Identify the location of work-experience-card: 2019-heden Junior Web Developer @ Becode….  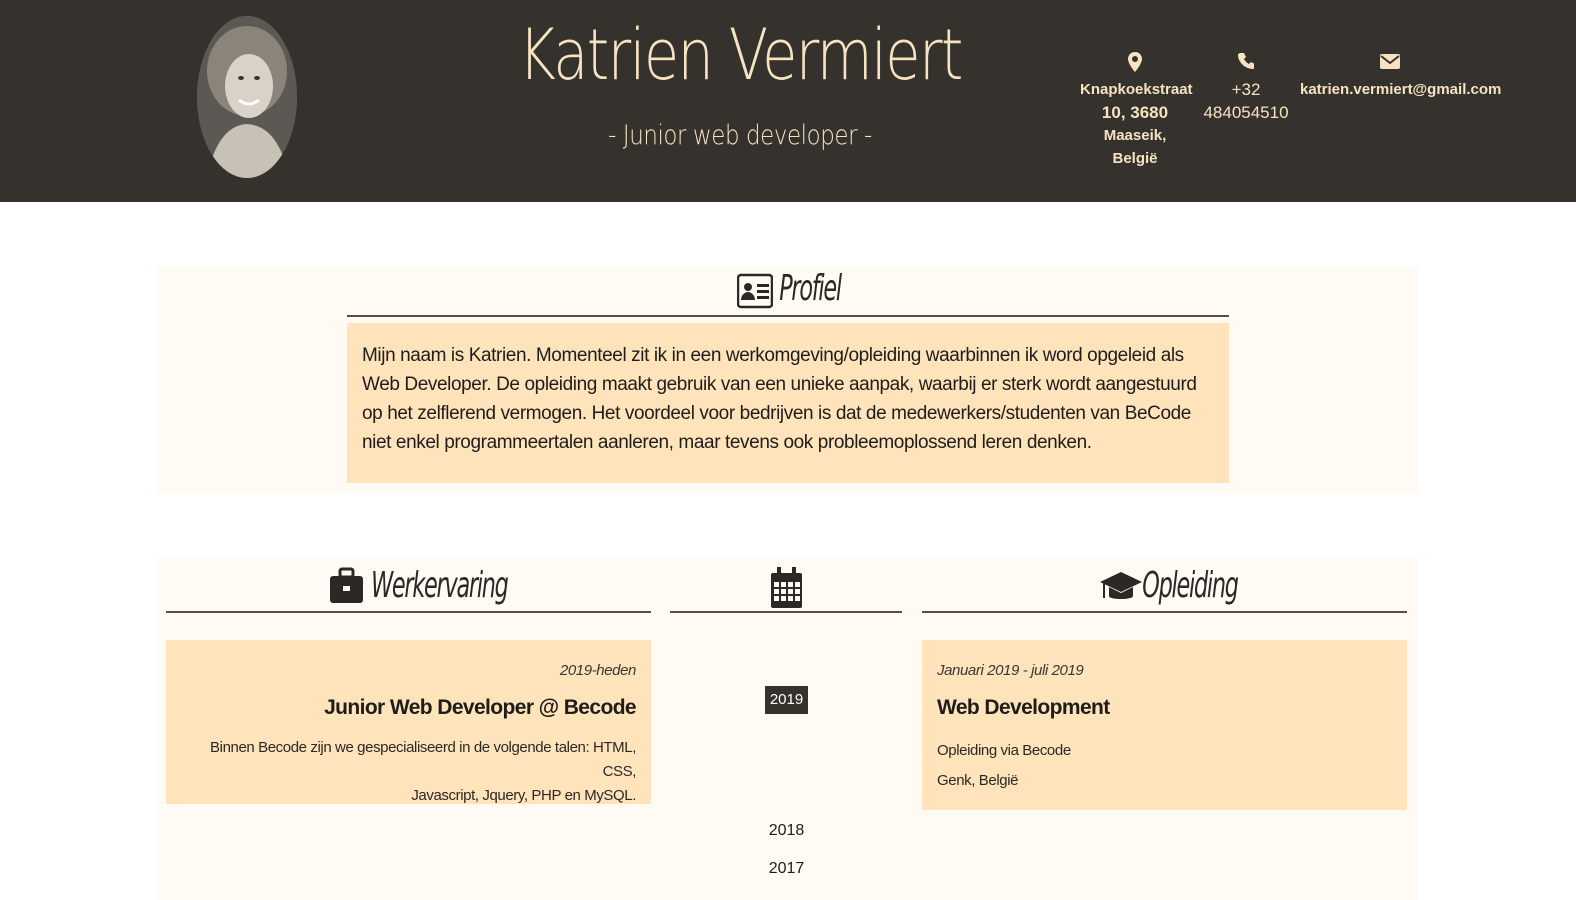
(408, 722).